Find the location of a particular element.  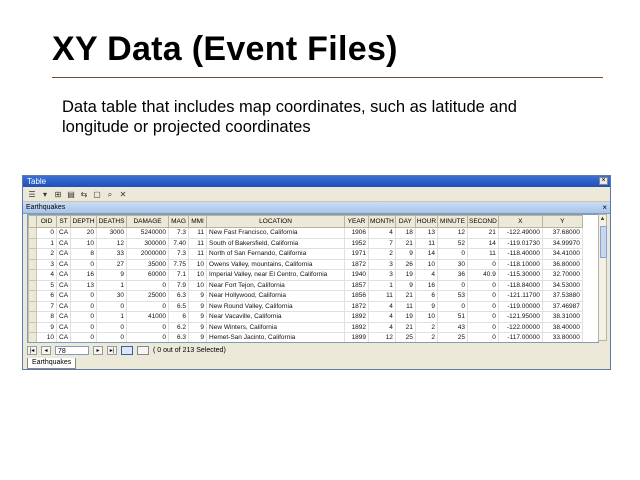

table-cell: 36 is located at coordinates (453, 275).